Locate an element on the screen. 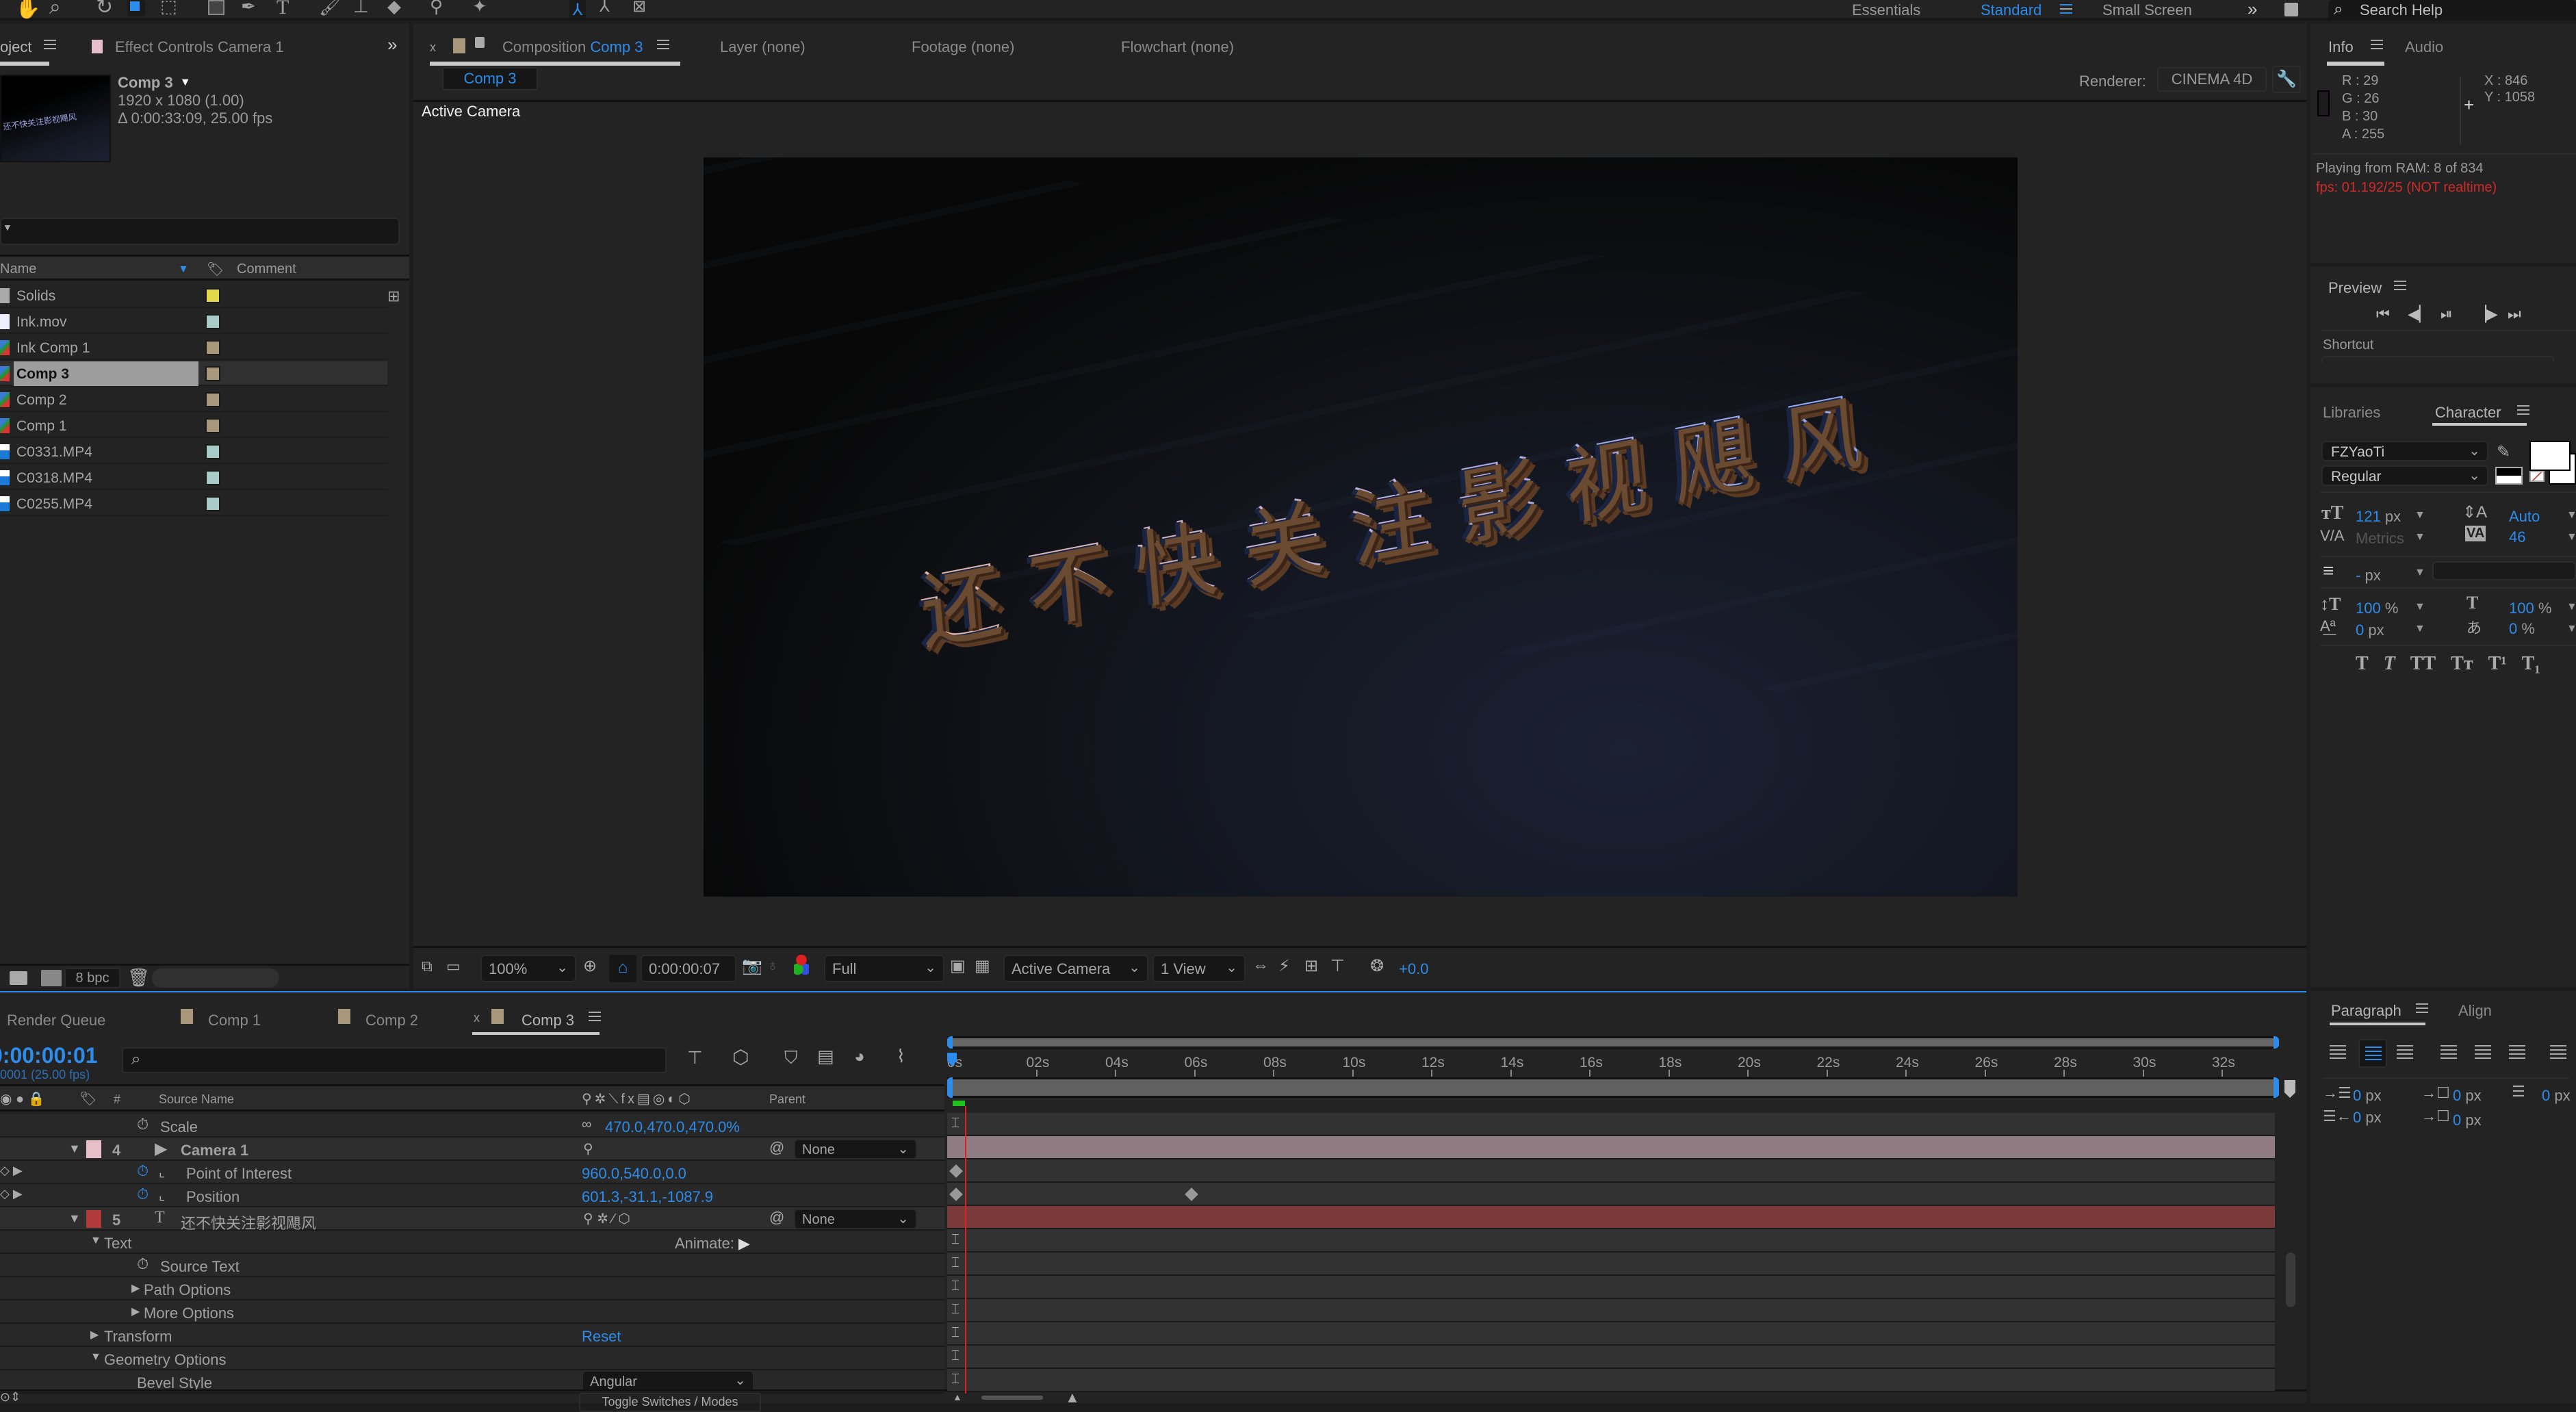 The image size is (2576, 1412). property-row: ⏱ Source Text is located at coordinates (472, 1265).